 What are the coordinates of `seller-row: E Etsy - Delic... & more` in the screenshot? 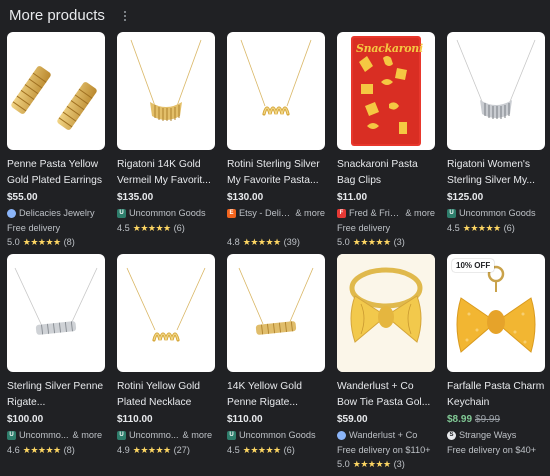 It's located at (276, 213).